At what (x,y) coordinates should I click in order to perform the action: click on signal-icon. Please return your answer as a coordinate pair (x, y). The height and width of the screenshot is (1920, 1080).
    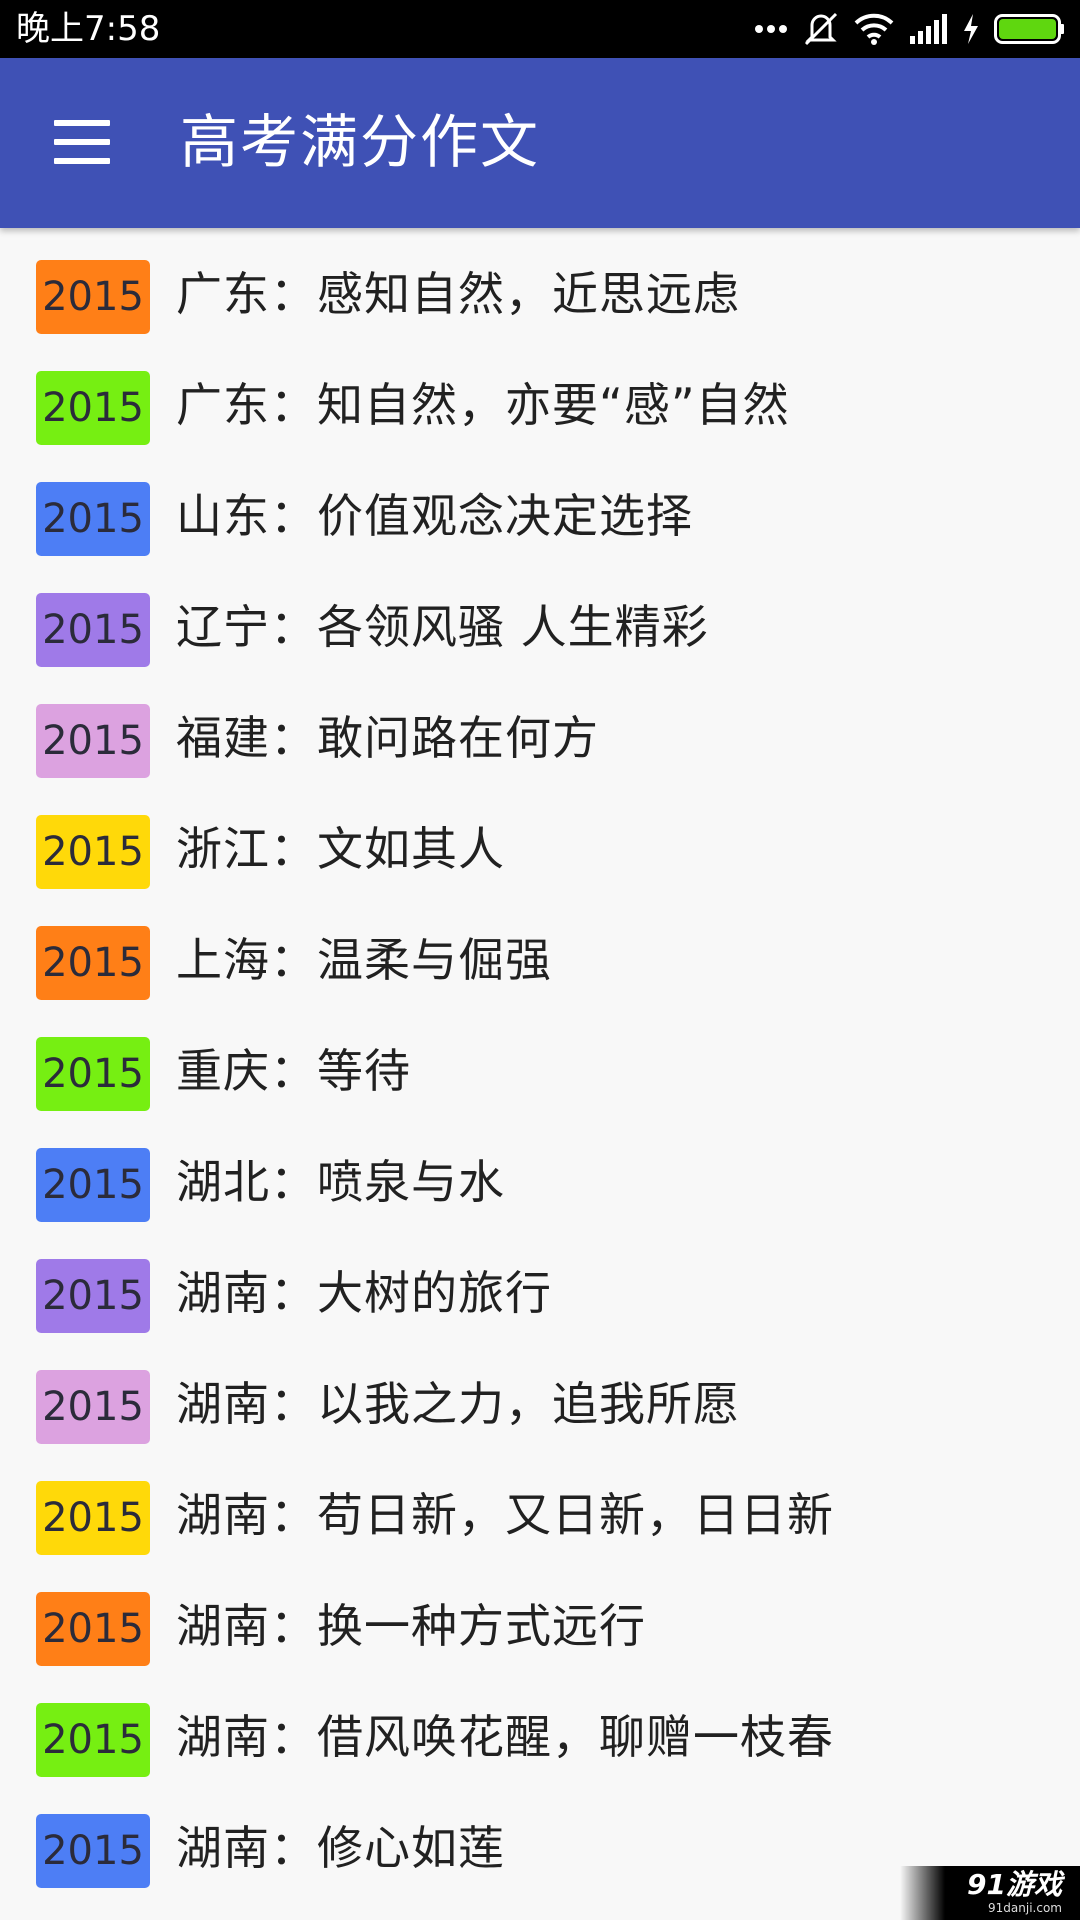
    Looking at the image, I should click on (928, 29).